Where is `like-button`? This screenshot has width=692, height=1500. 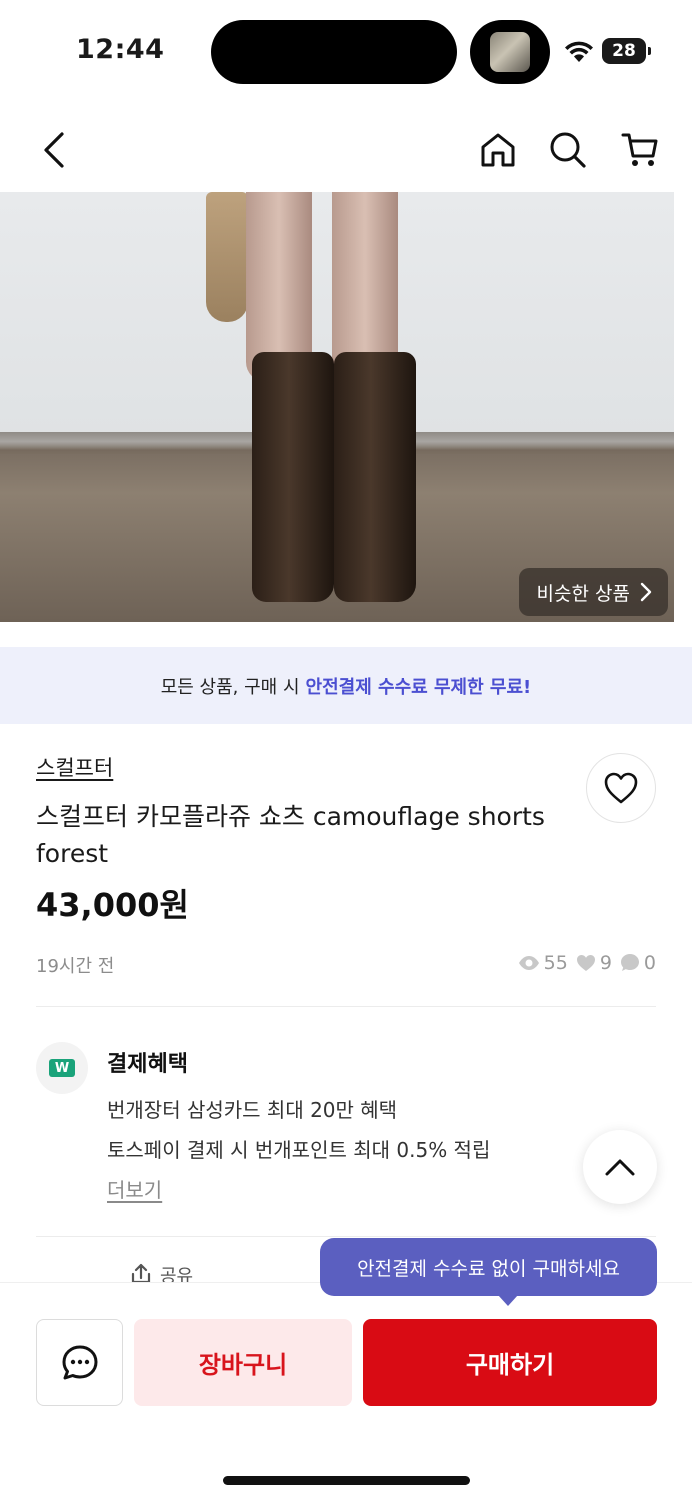
like-button is located at coordinates (621, 788).